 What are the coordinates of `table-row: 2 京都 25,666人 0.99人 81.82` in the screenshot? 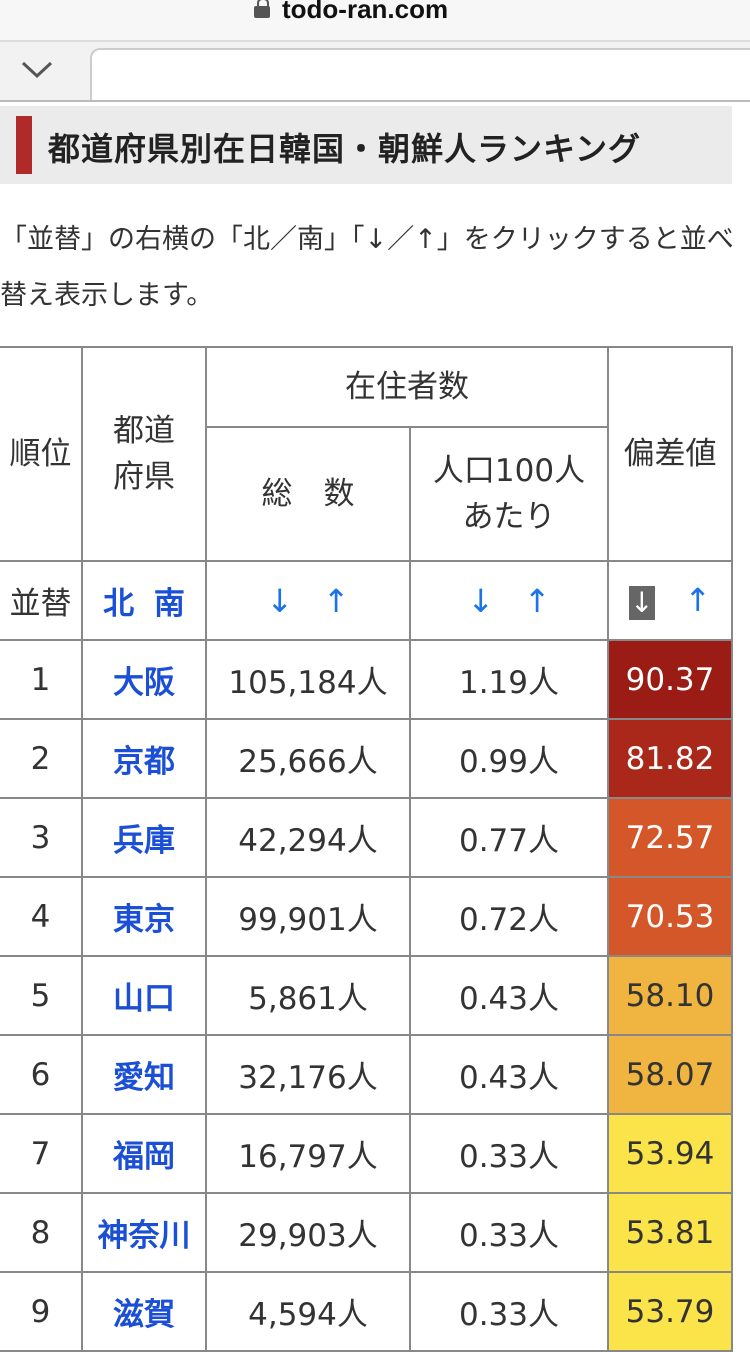 It's located at (366, 758).